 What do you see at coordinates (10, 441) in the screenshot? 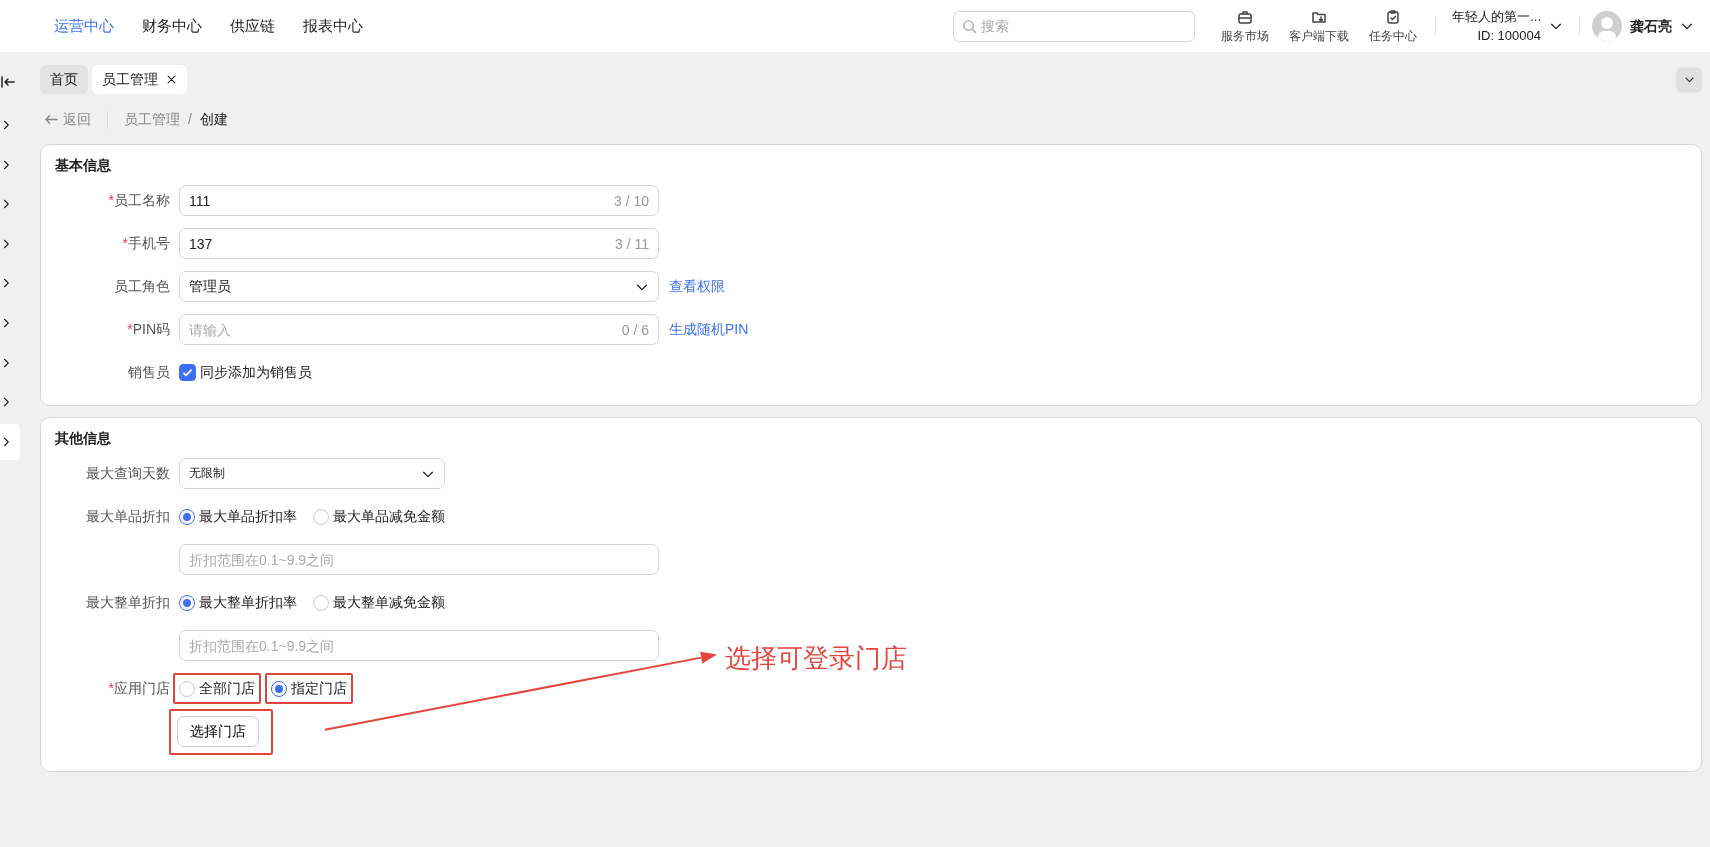
I see `sidebar-item` at bounding box center [10, 441].